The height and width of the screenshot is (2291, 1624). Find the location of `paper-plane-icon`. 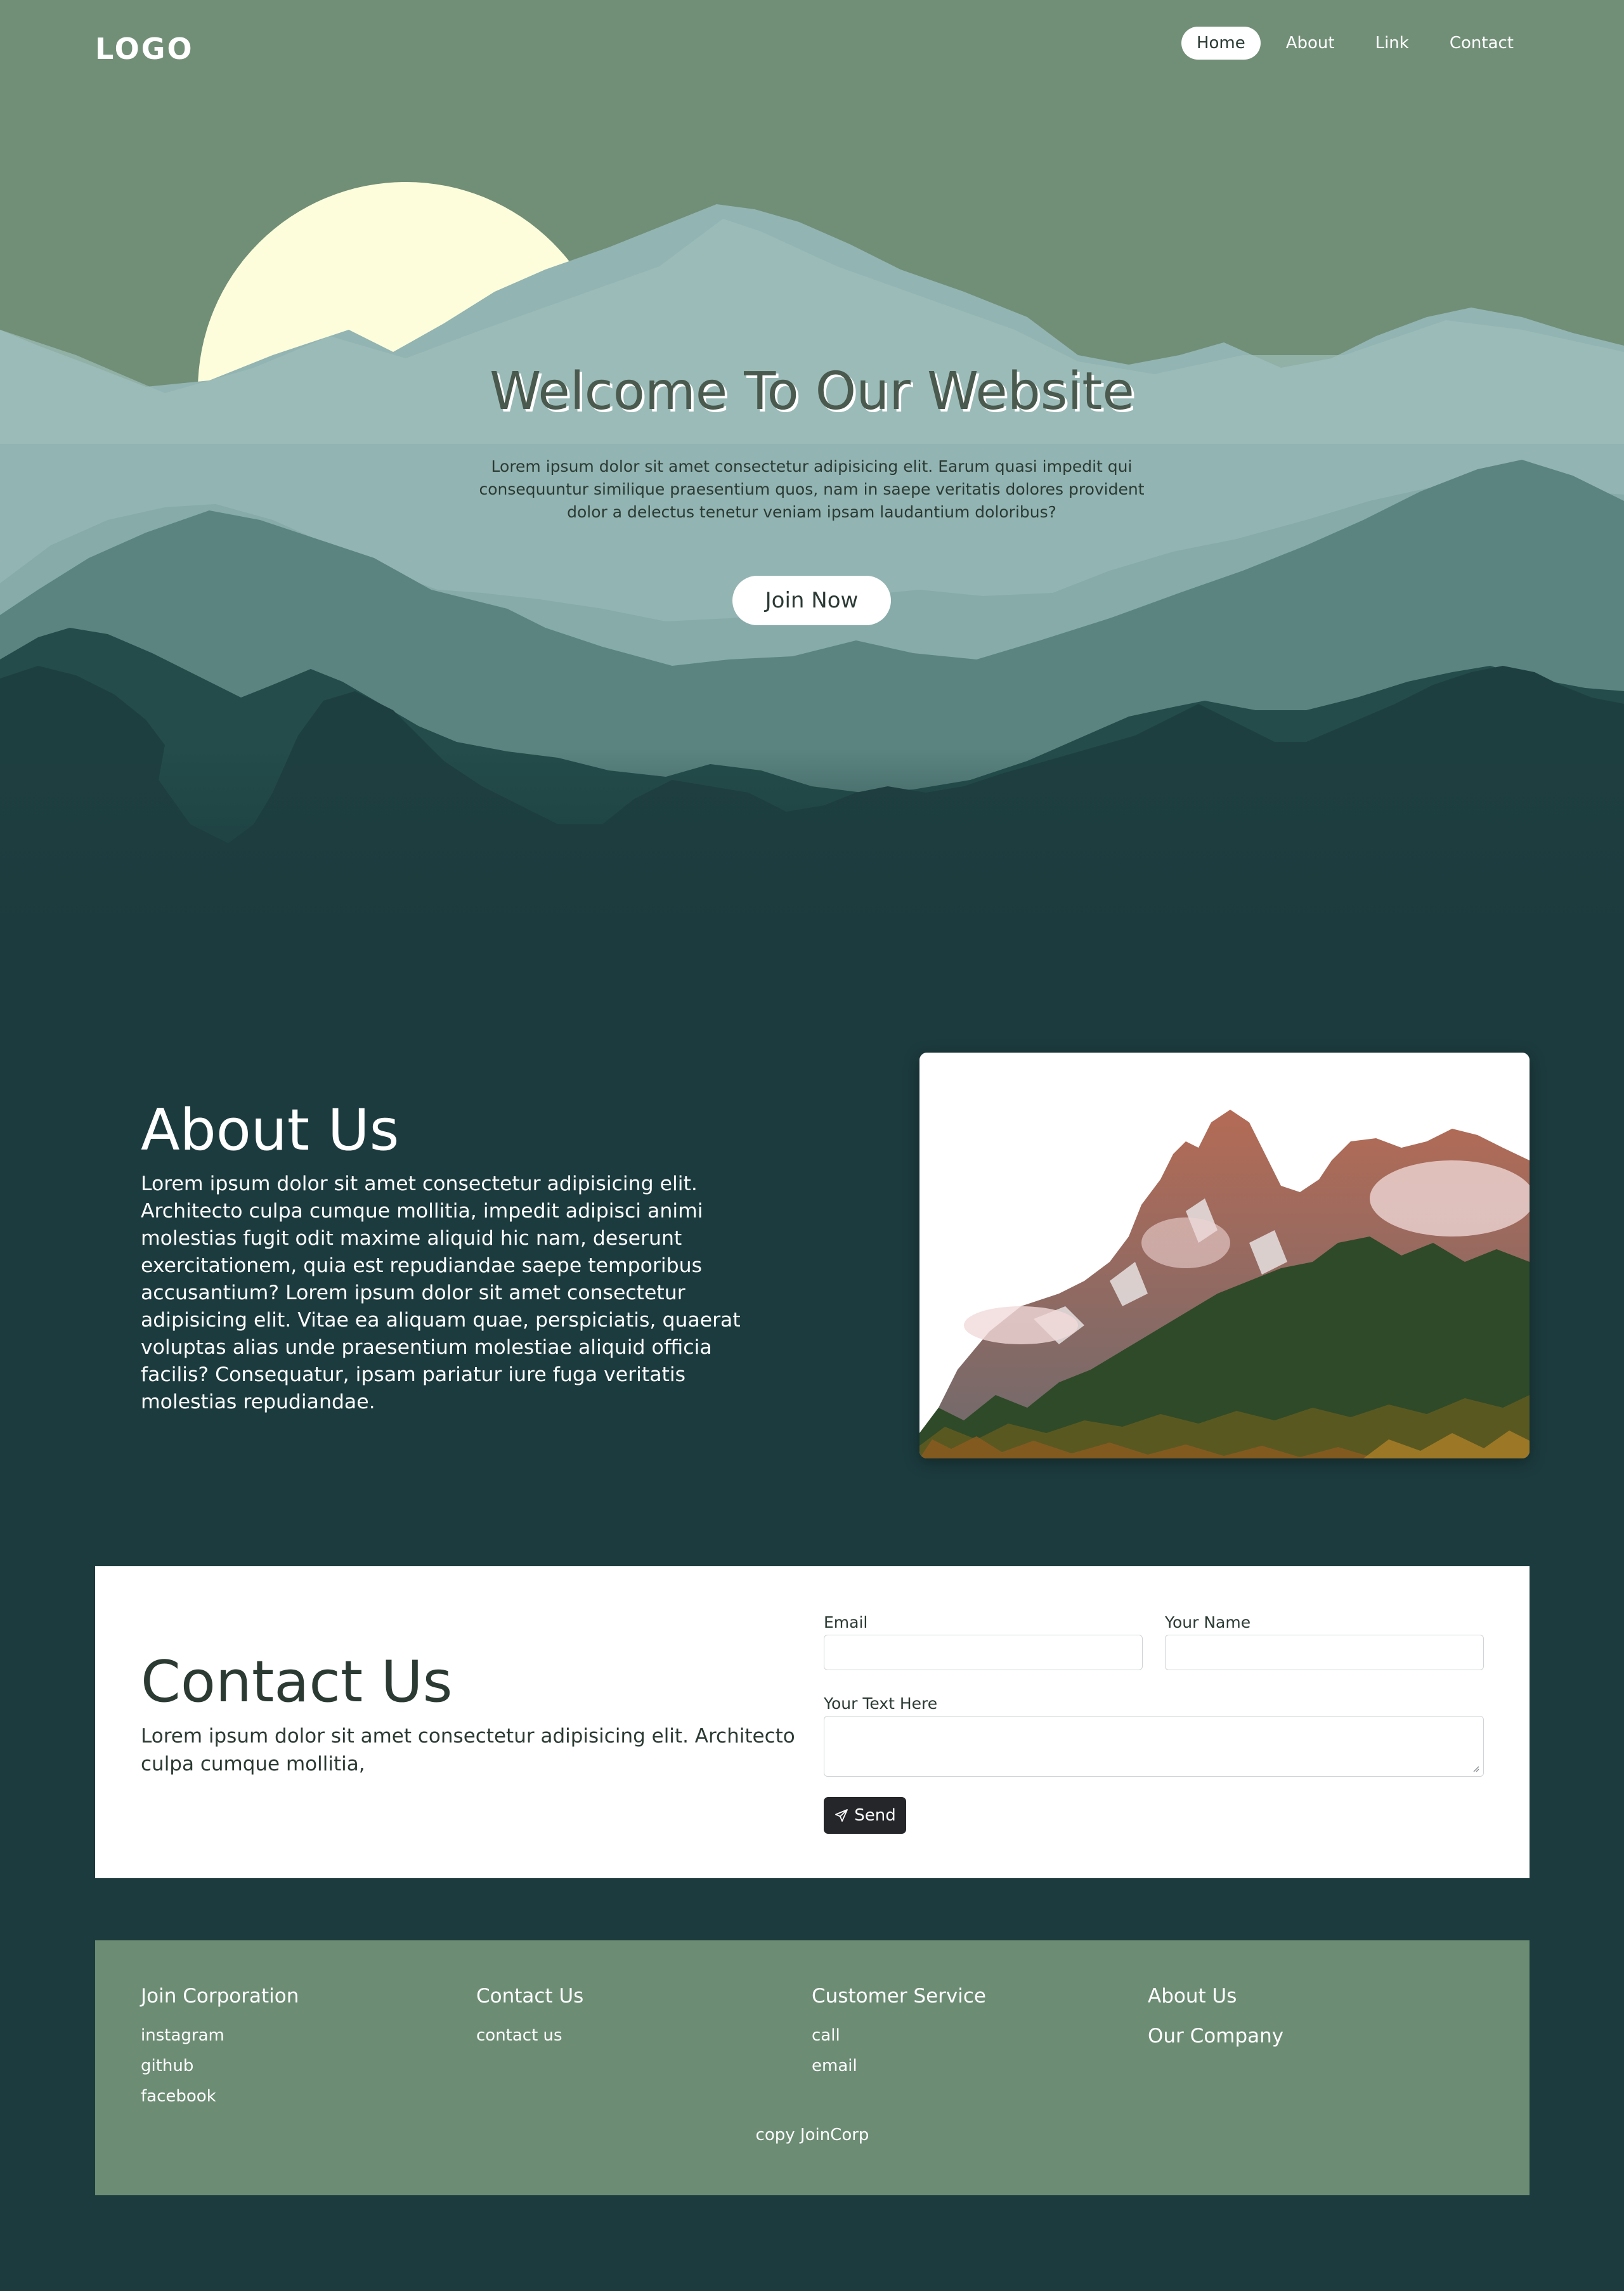

paper-plane-icon is located at coordinates (841, 1815).